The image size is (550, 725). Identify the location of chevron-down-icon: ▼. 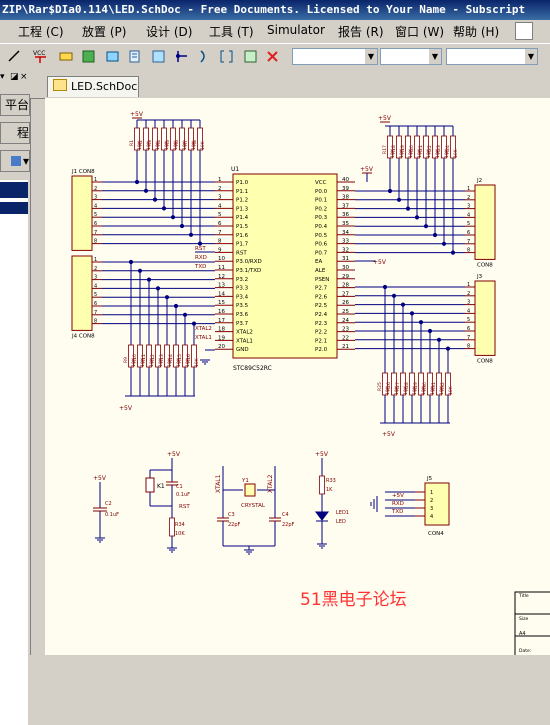
(531, 56).